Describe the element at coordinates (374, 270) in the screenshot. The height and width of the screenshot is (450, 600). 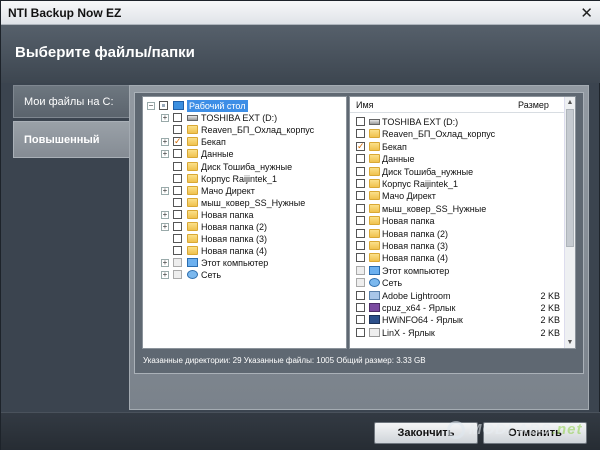
I see `computer-icon` at that location.